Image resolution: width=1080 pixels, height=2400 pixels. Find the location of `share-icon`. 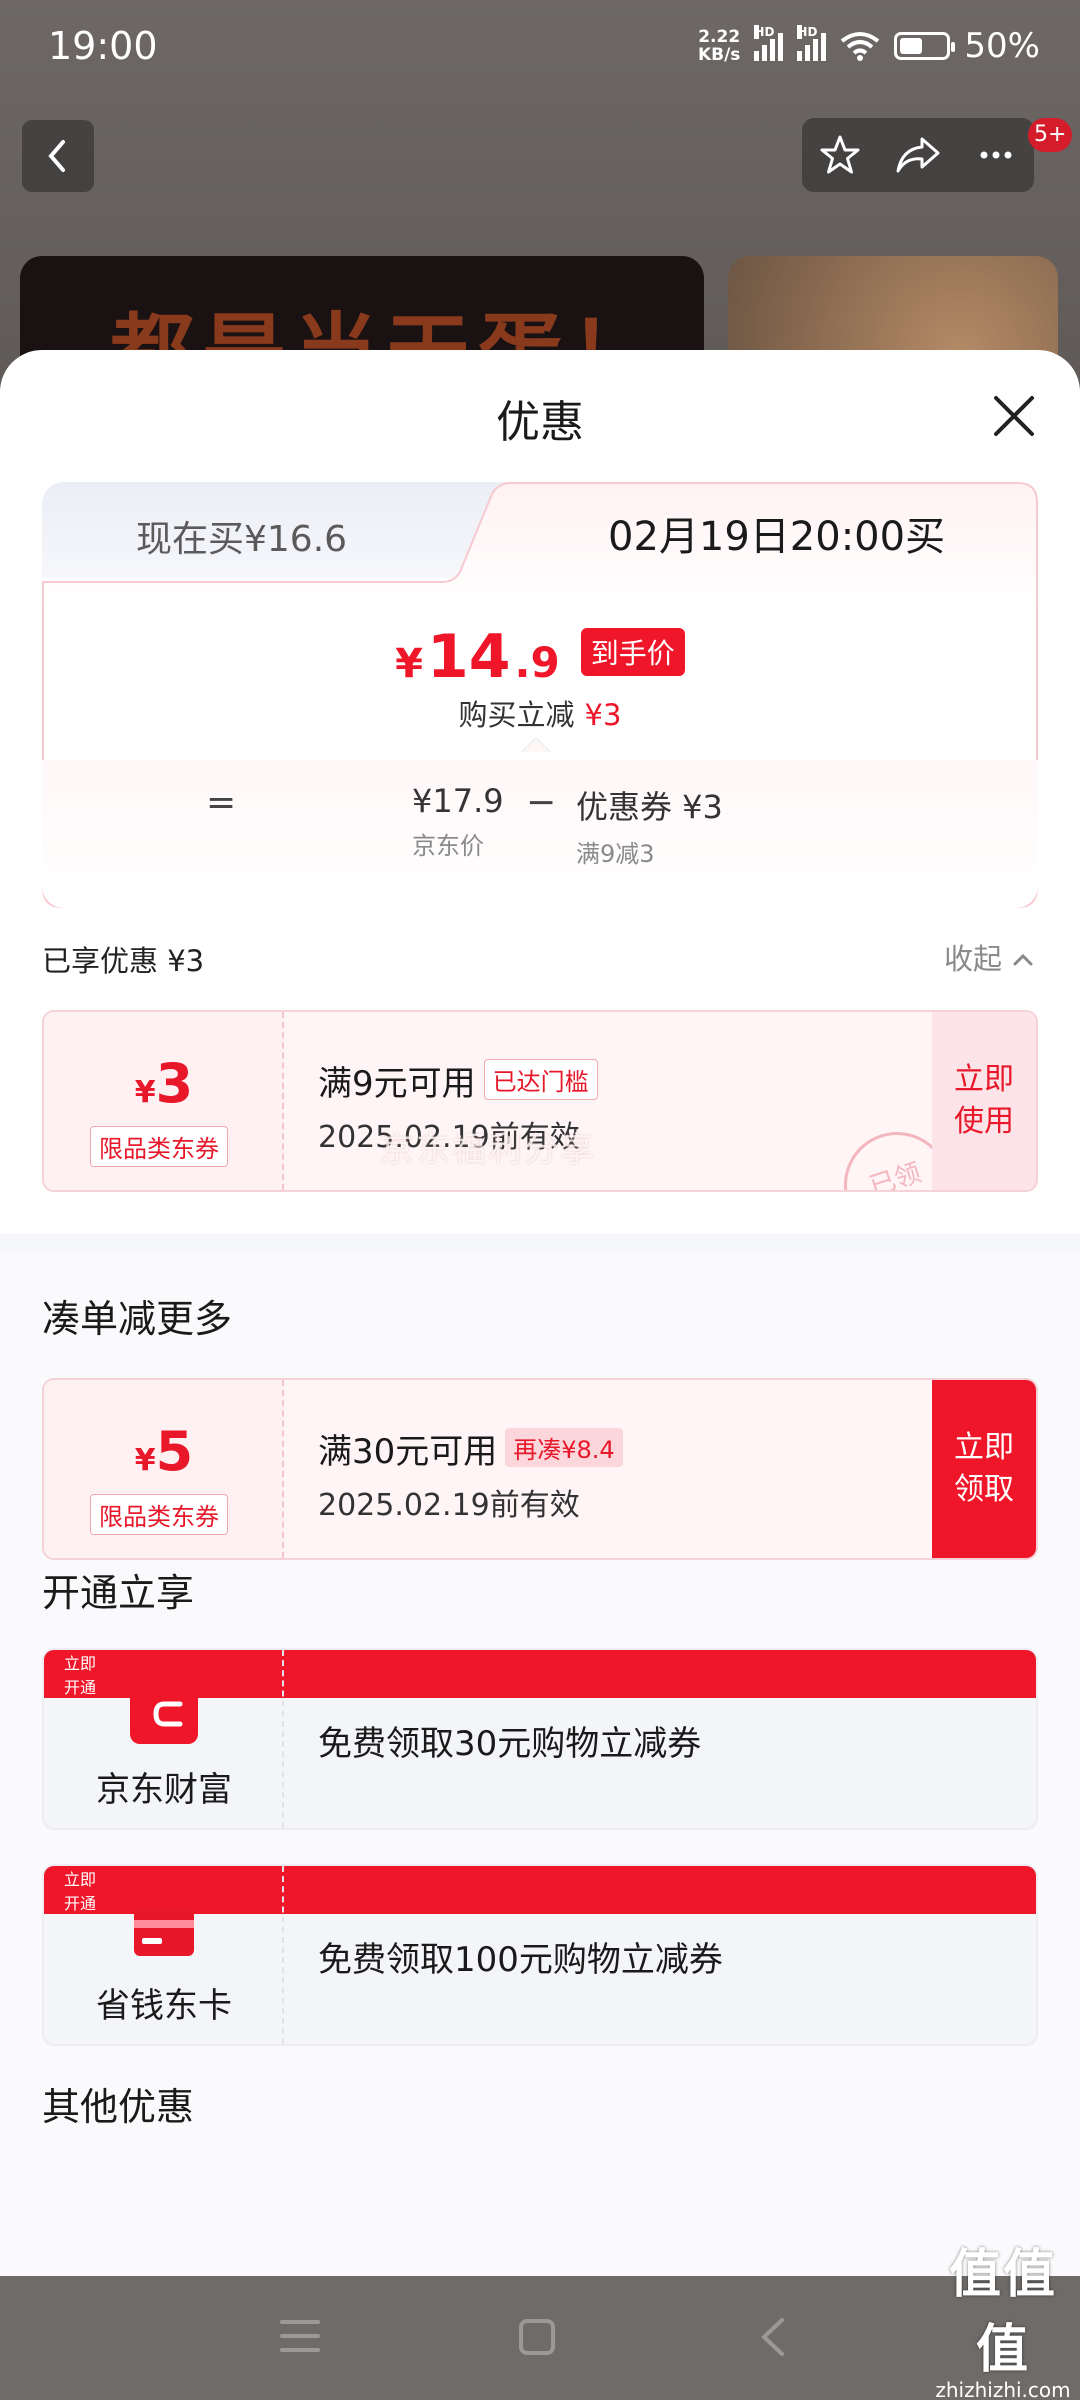

share-icon is located at coordinates (918, 155).